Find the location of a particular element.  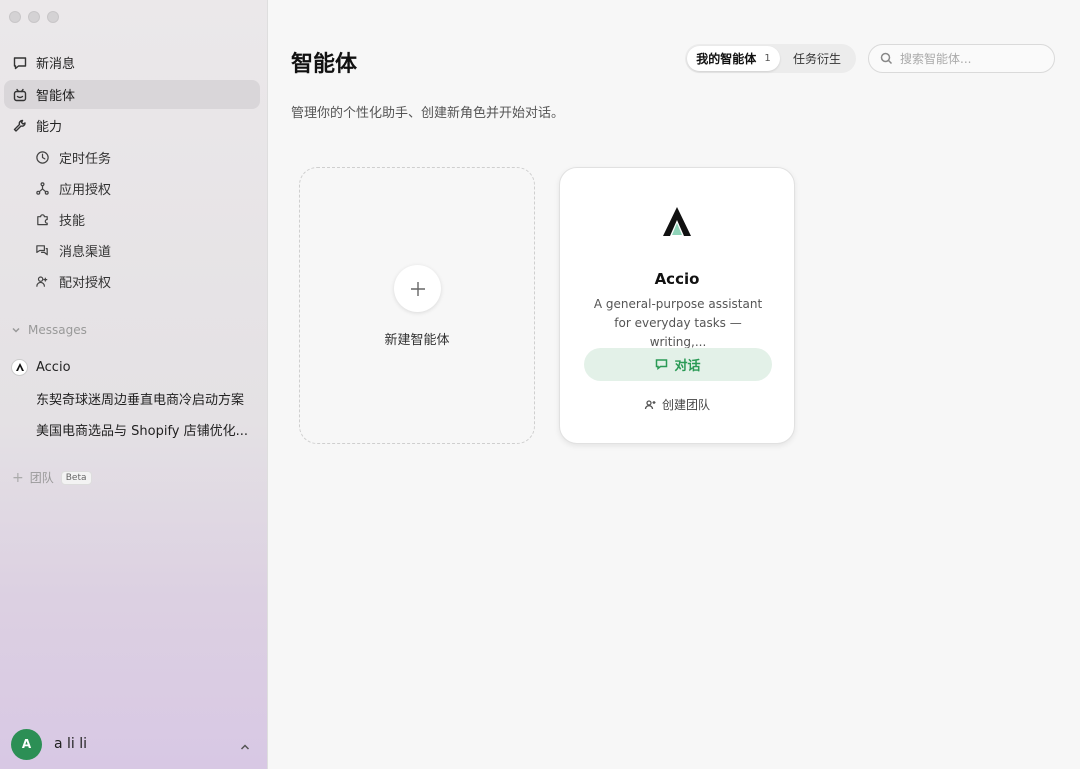

user-name: a li li is located at coordinates (71, 744).